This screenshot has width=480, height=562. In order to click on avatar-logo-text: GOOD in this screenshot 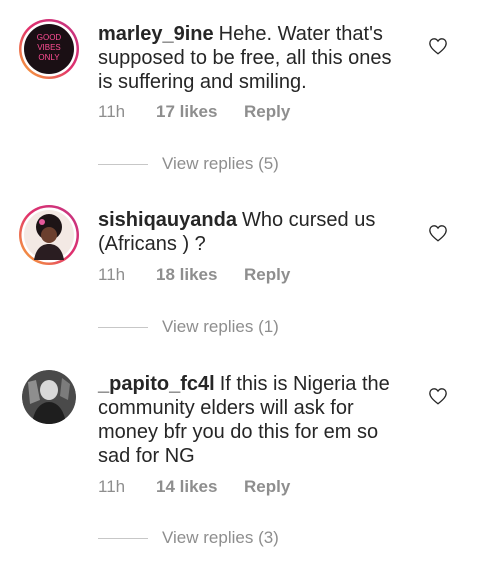, I will do `click(49, 37)`.